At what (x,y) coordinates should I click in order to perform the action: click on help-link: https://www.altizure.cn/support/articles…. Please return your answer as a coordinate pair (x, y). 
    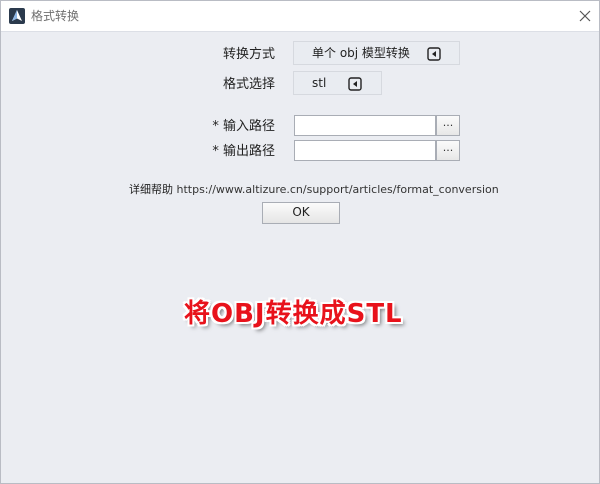
    Looking at the image, I should click on (338, 189).